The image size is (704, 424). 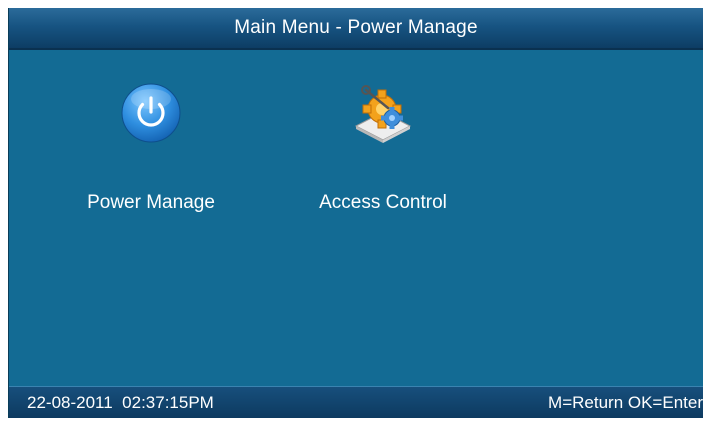 I want to click on datetime-display: 22-08-2011 02:37:15PM, so click(x=120, y=403).